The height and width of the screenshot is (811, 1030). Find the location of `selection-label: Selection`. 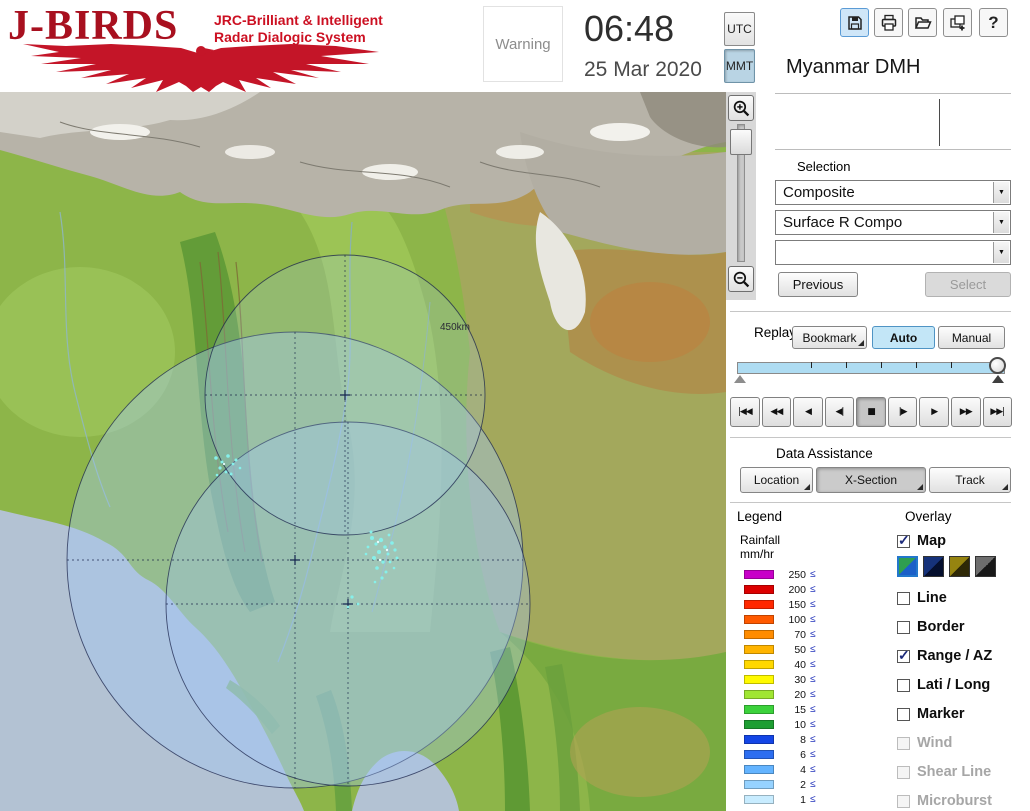

selection-label: Selection is located at coordinates (824, 166).